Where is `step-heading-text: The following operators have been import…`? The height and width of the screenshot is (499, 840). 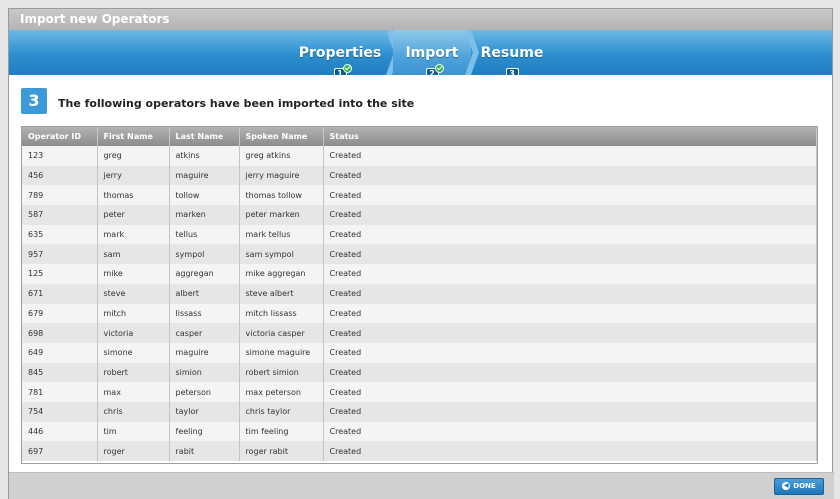
step-heading-text: The following operators have been import… is located at coordinates (236, 103).